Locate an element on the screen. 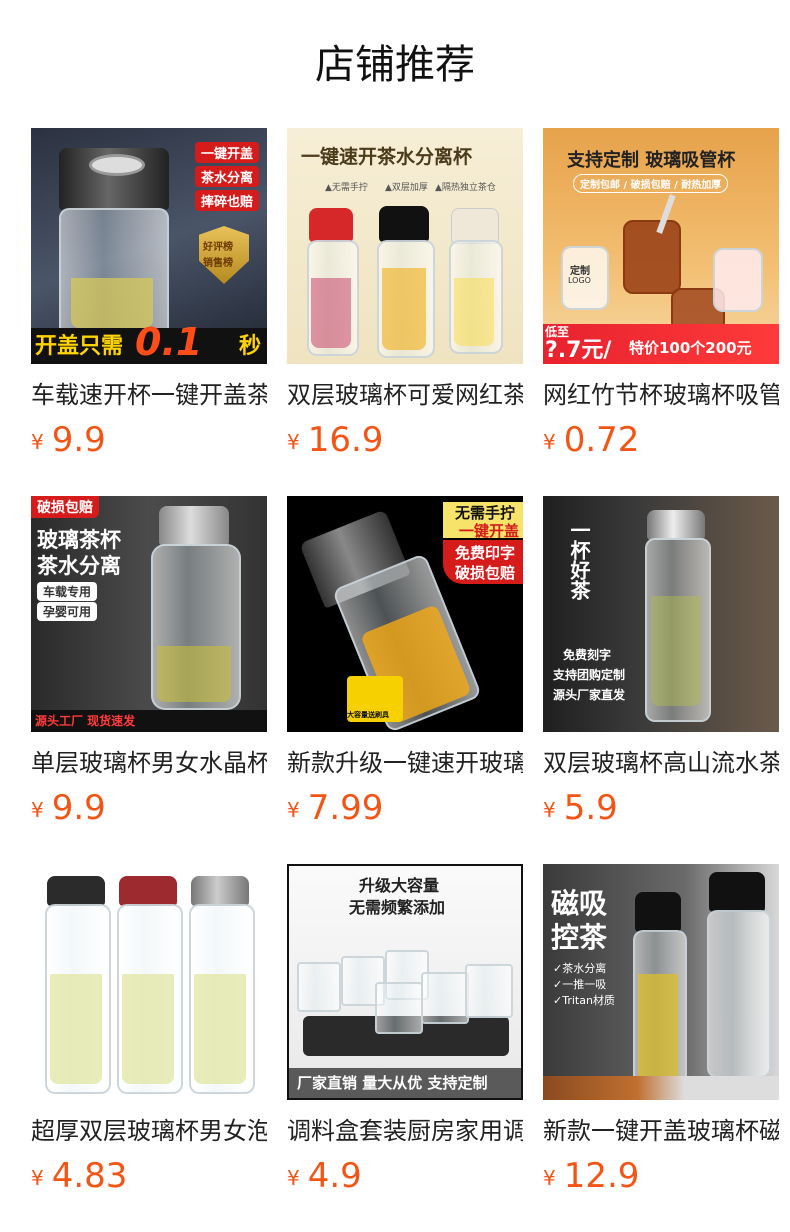 The height and width of the screenshot is (1232, 790). product-card: 一杯好茶 免费刻字 支持团购定制 源头厂家直发 双层玻璃杯高山流水茶杯 ¥5.9 is located at coordinates (661, 680).